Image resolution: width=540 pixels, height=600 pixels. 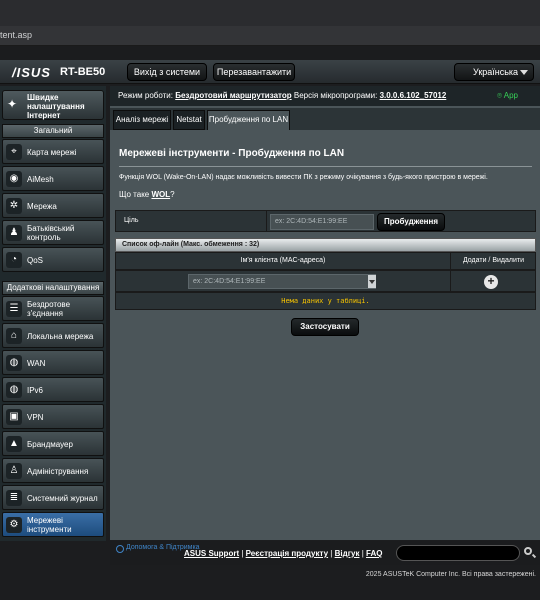 I want to click on sidebar-item-network: ✲ Мережа, so click(x=53, y=205).